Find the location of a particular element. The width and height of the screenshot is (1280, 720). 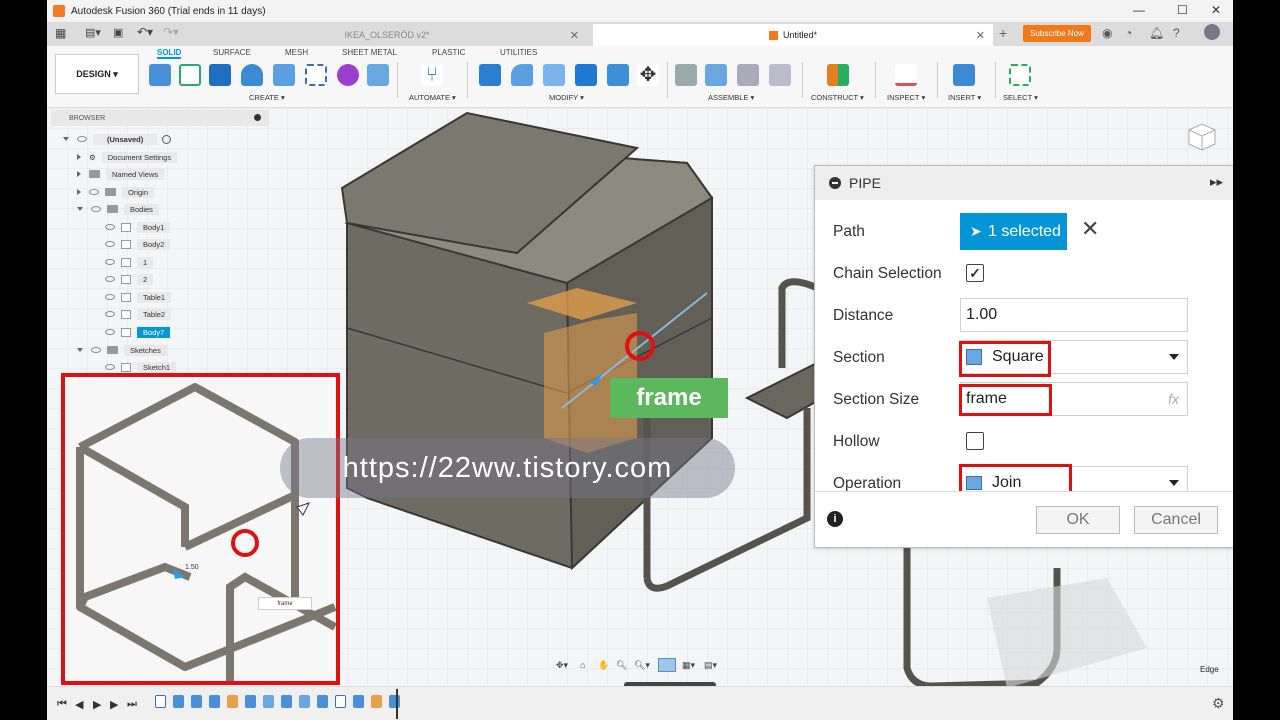

zoom-window-icon: 🔍︎▾ is located at coordinates (642, 665).